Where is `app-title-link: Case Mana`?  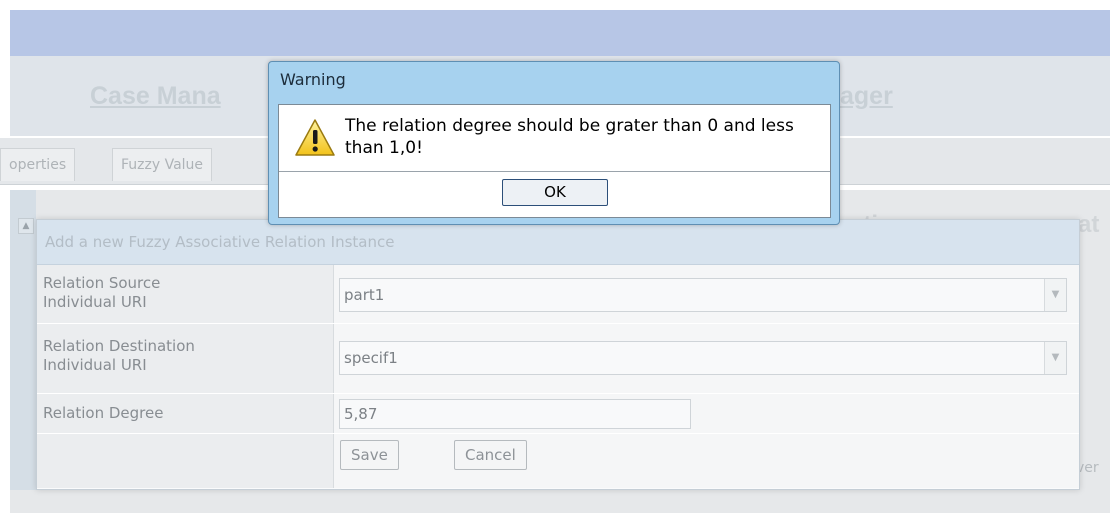 app-title-link: Case Mana is located at coordinates (155, 96).